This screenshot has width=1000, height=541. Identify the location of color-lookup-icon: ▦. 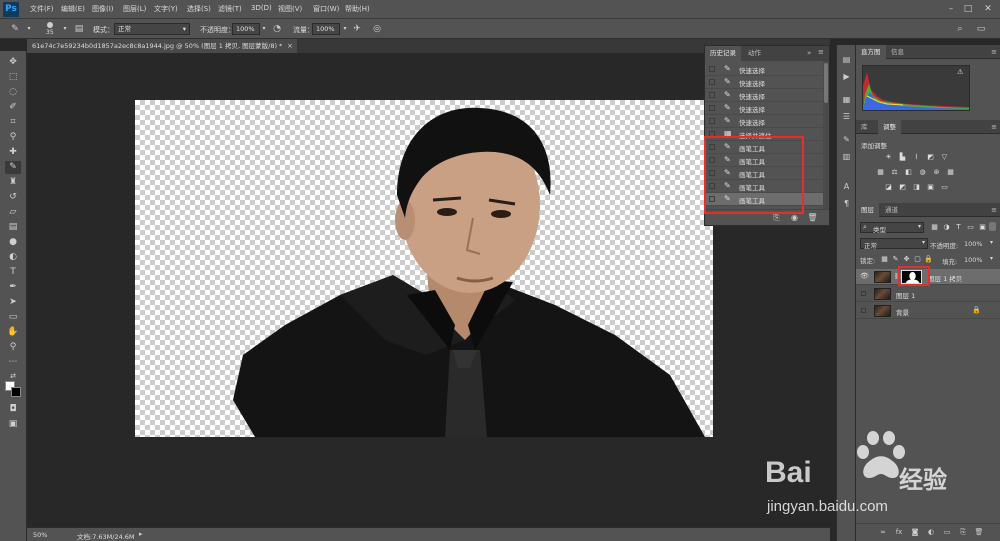
(950, 172).